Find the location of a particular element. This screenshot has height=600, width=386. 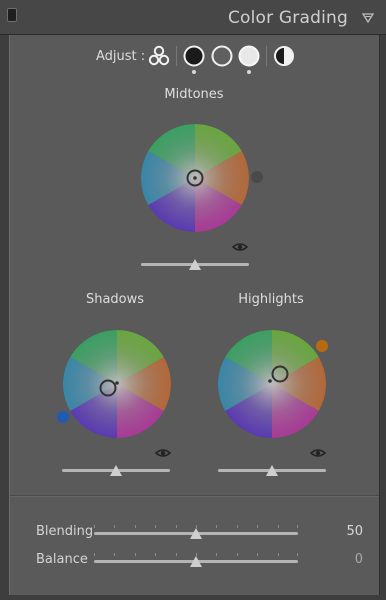

shadows-mode-icon is located at coordinates (194, 56).